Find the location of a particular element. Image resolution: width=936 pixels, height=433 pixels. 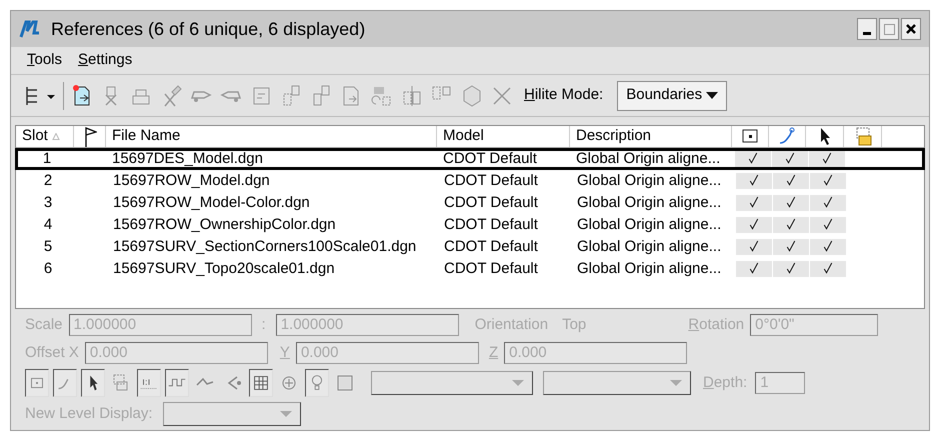

column-header: Slot is located at coordinates (45, 136).